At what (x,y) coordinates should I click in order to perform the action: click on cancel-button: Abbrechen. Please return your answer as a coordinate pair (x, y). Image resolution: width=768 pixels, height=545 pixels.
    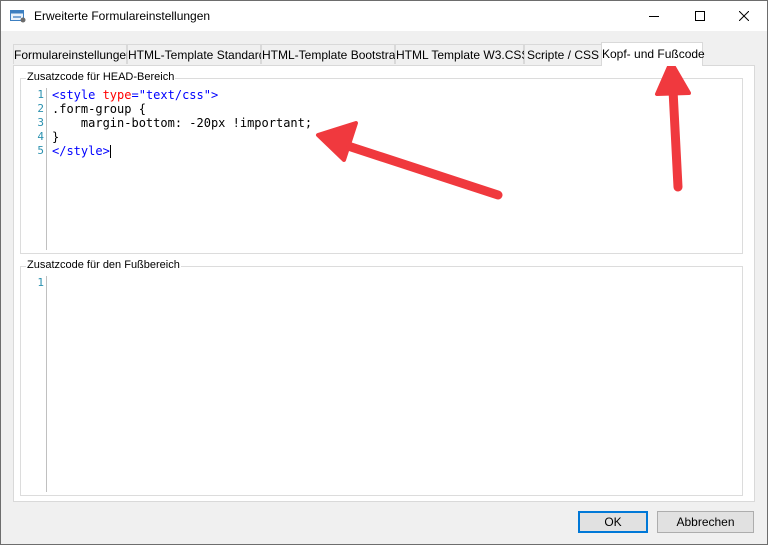
    Looking at the image, I should click on (705, 522).